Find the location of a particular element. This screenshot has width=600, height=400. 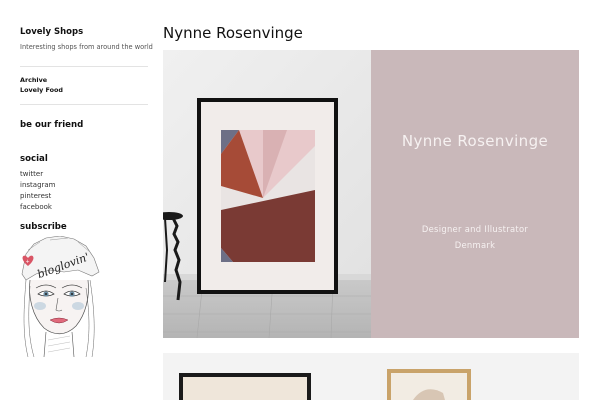

twitter-link: twitter is located at coordinates (31, 174).